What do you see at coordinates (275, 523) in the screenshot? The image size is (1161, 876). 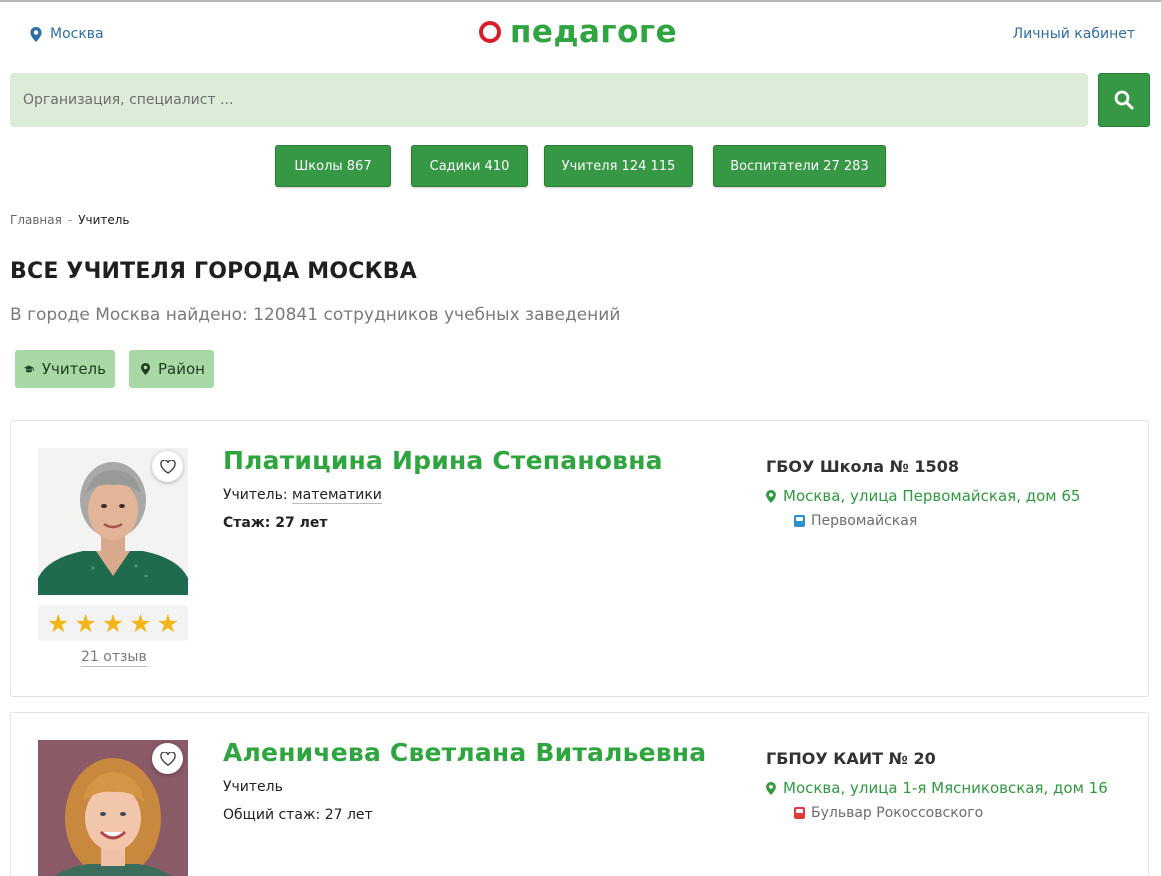 I see `teacher-experience: Стаж: 27 лет` at bounding box center [275, 523].